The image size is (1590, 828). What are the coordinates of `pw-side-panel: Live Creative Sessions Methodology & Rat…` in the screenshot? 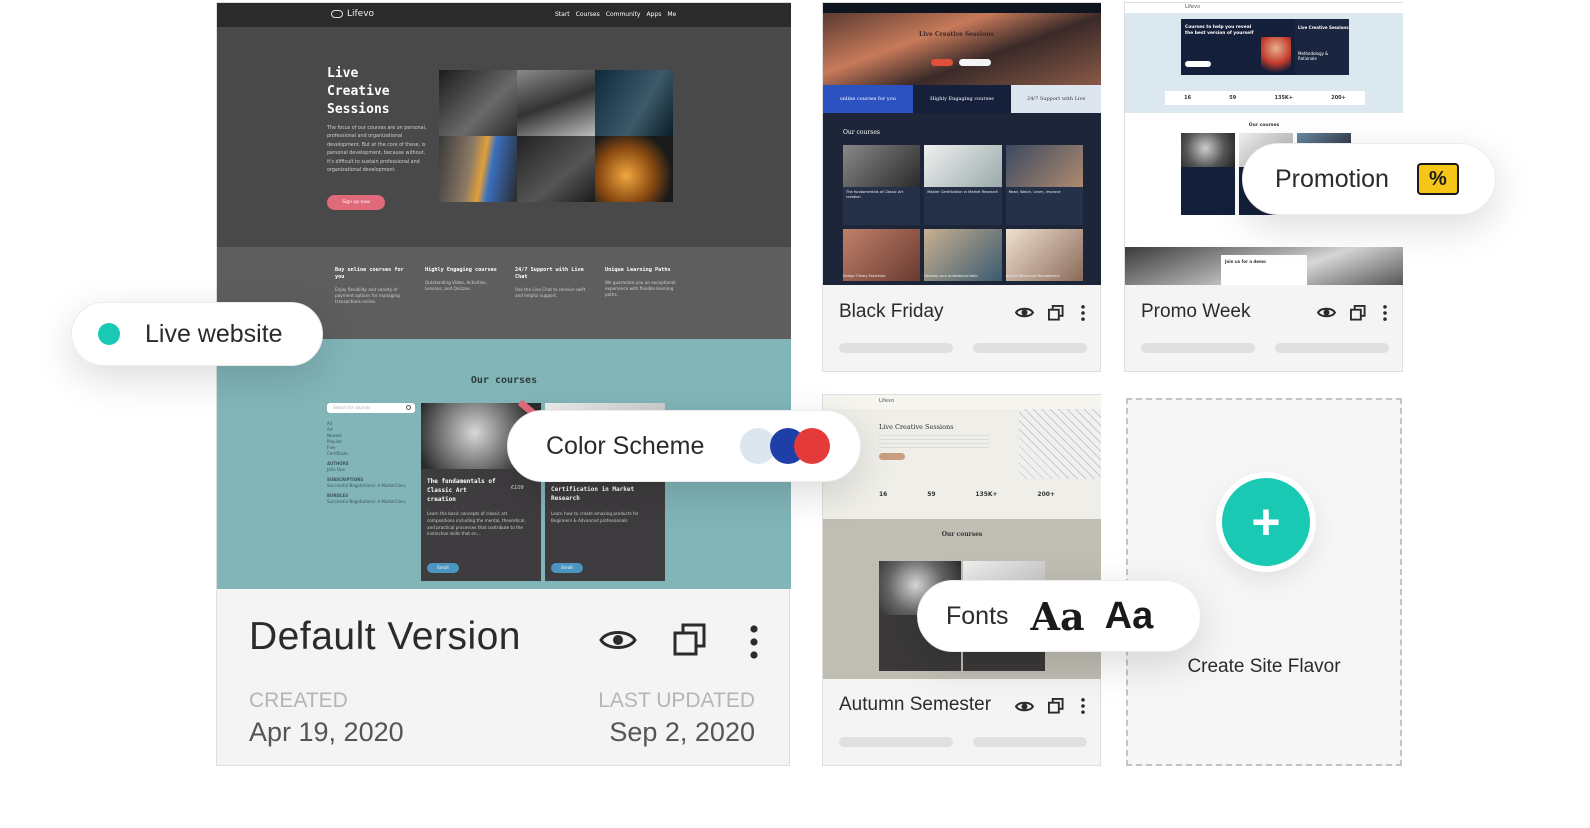 It's located at (1322, 47).